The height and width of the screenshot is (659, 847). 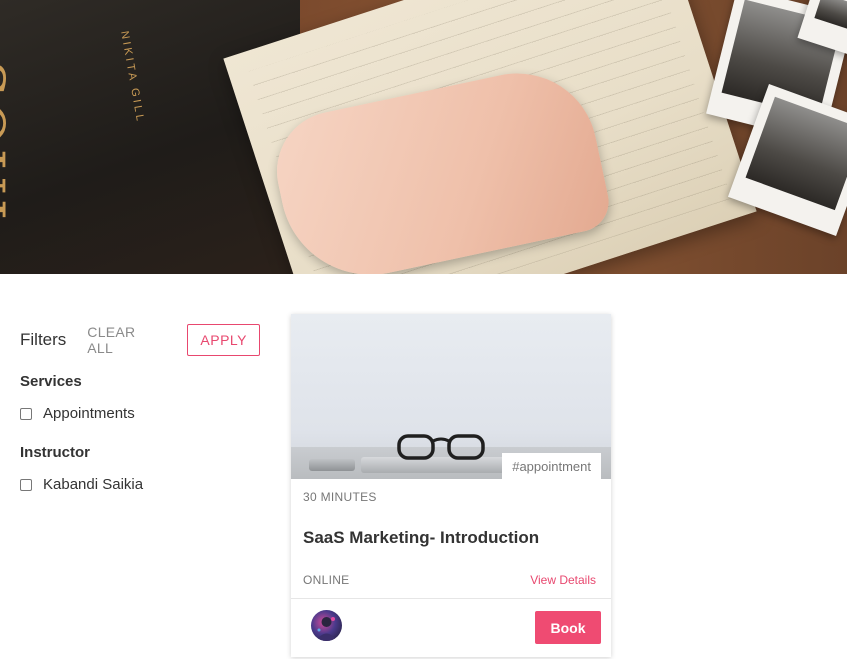 What do you see at coordinates (26, 413) in the screenshot?
I see `appointments-checkbox` at bounding box center [26, 413].